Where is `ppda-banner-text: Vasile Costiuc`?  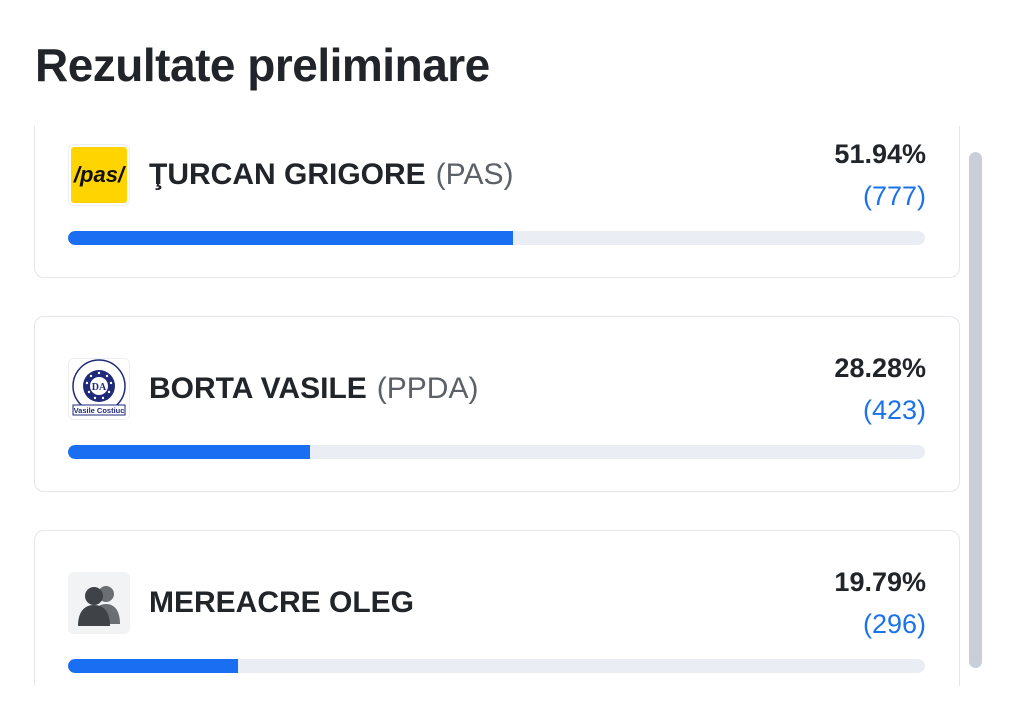 ppda-banner-text: Vasile Costiuc is located at coordinates (99, 410).